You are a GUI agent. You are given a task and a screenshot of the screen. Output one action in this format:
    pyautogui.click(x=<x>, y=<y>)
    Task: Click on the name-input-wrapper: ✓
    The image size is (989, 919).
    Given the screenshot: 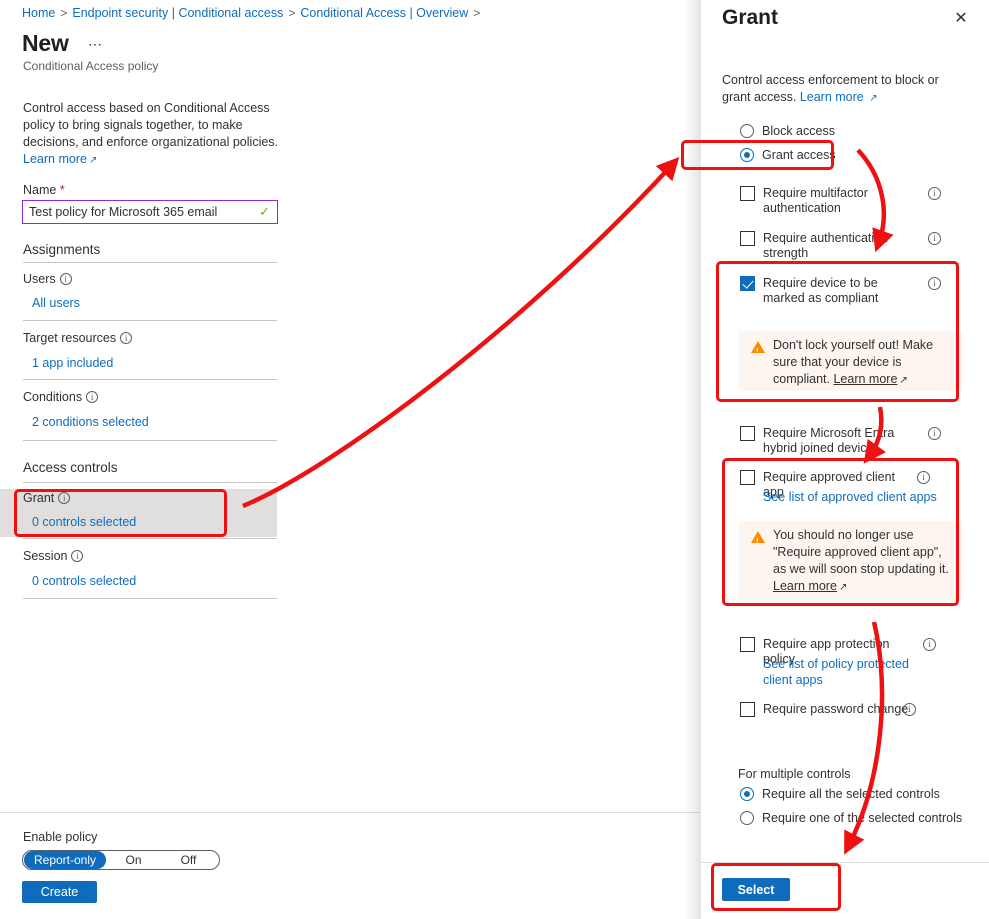 What is the action you would take?
    pyautogui.click(x=150, y=212)
    